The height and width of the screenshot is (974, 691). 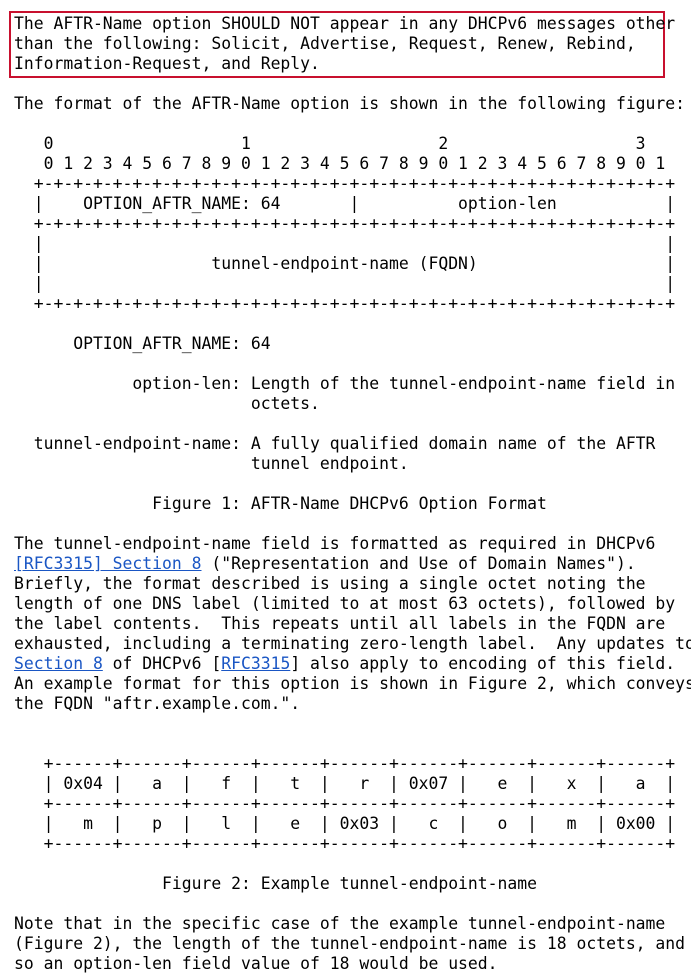 What do you see at coordinates (352, 404) in the screenshot?
I see `text-line: octets.` at bounding box center [352, 404].